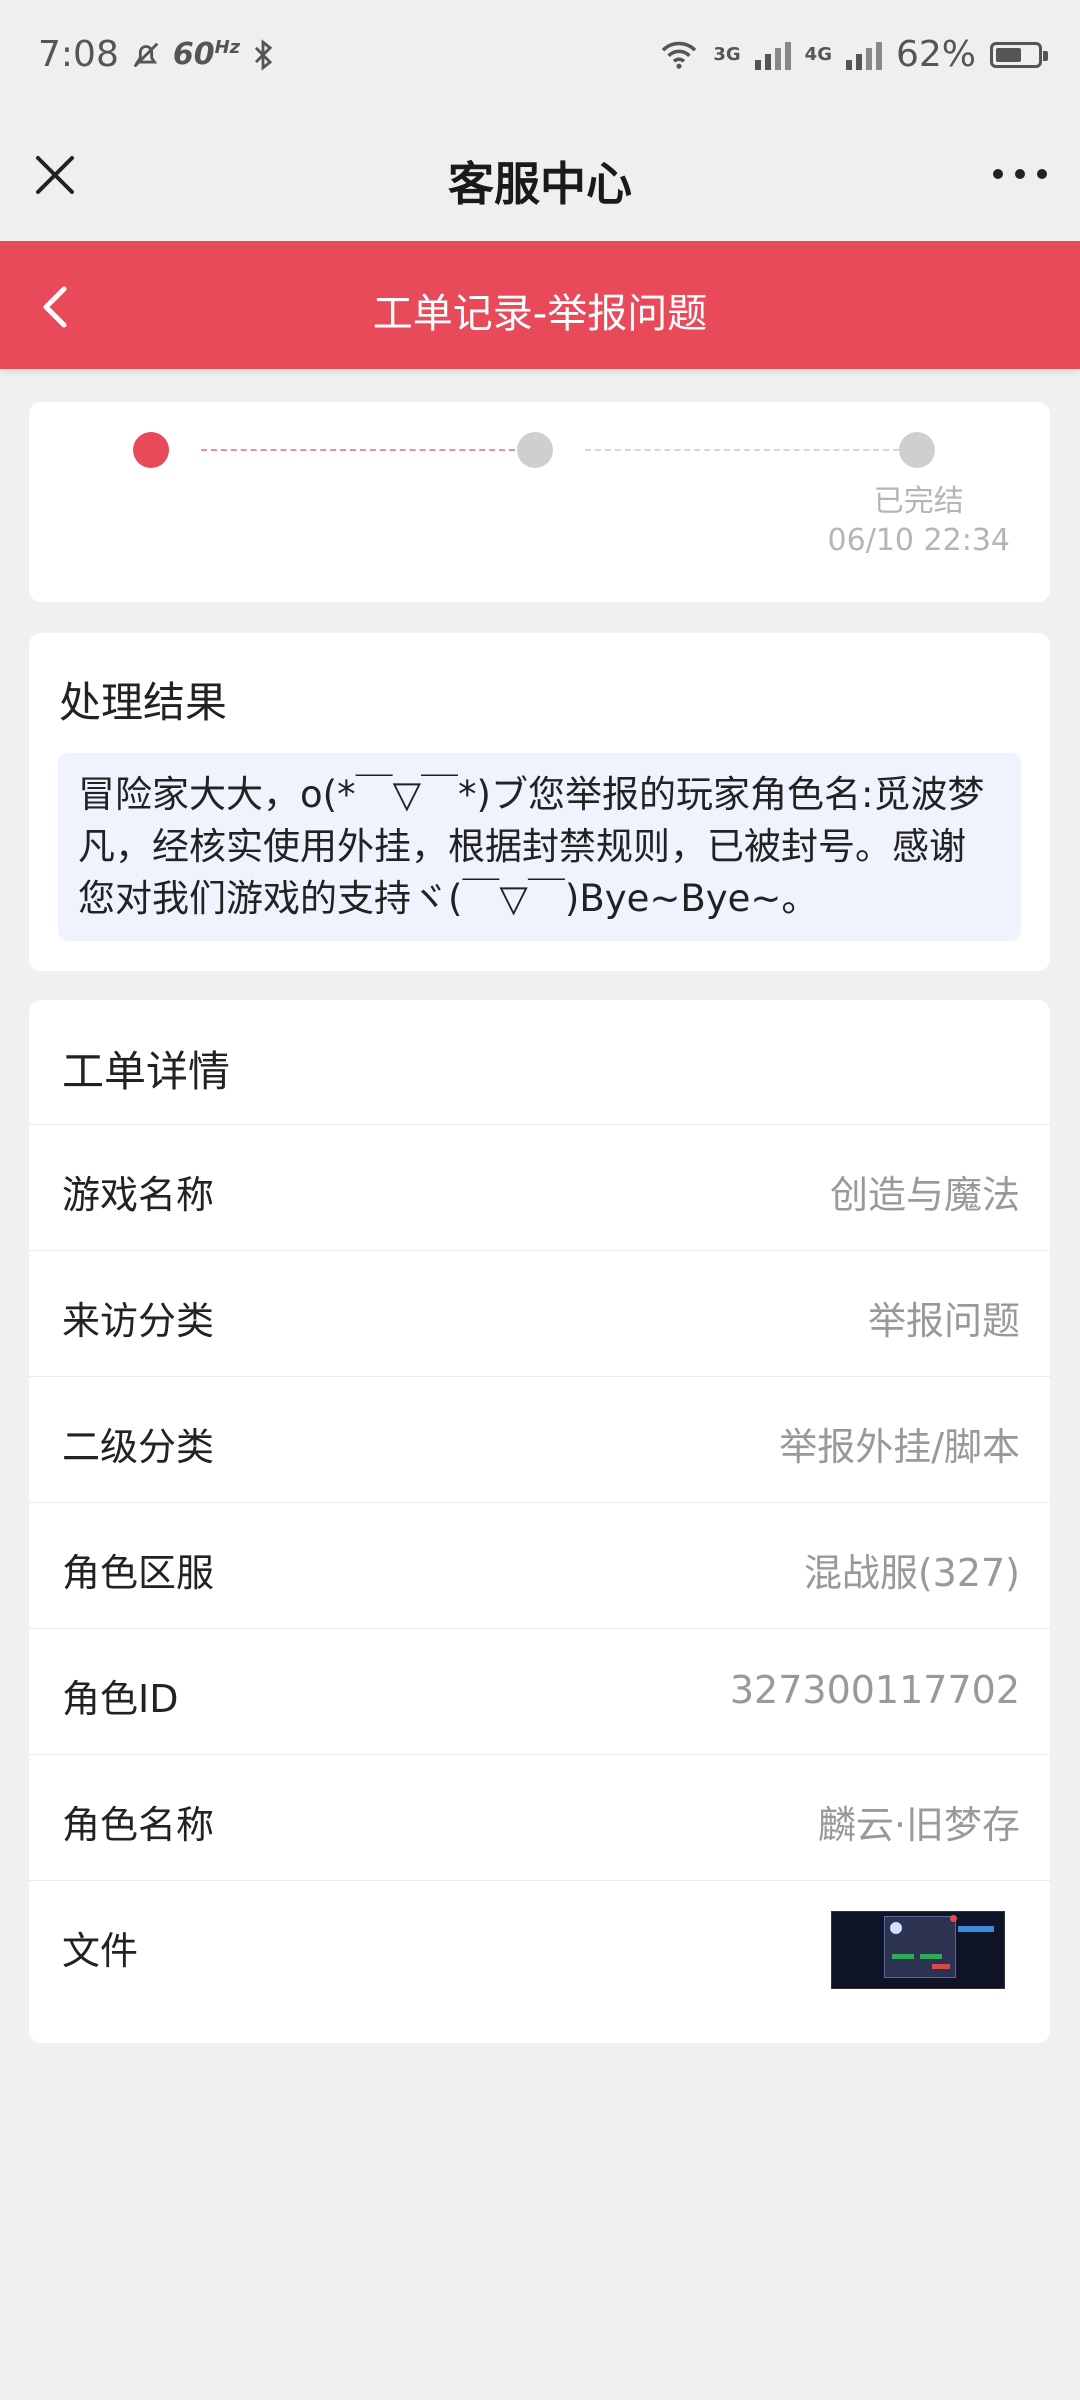 This screenshot has height=2400, width=1080. What do you see at coordinates (918, 540) in the screenshot?
I see `step-3-time: 06/10 22:34` at bounding box center [918, 540].